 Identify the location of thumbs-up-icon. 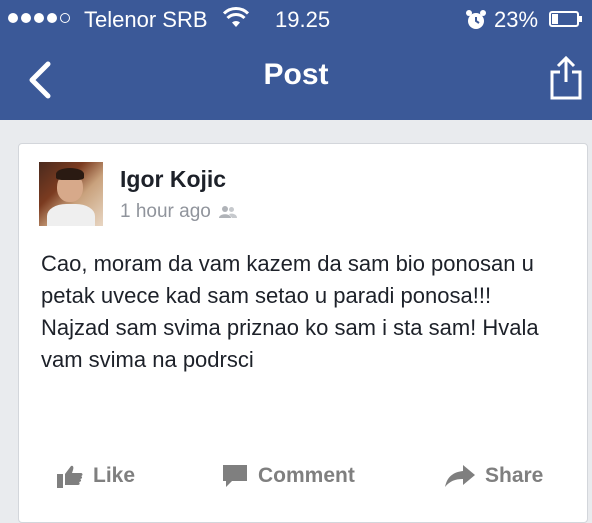
(70, 476).